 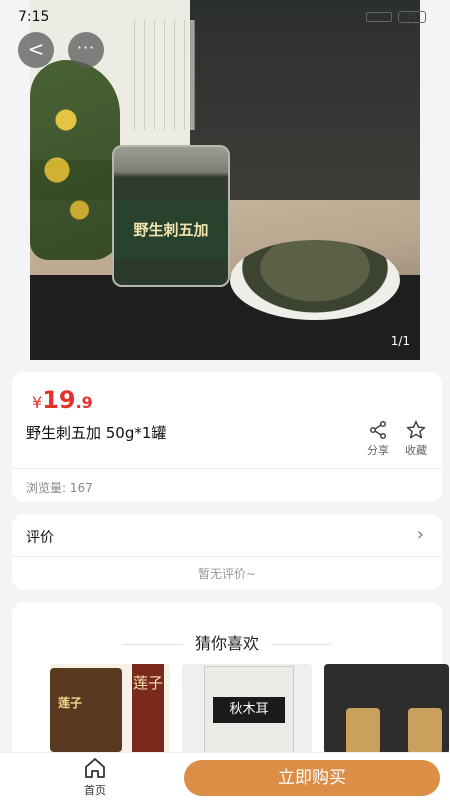 I want to click on chevron-left-icon: <, so click(x=36, y=49).